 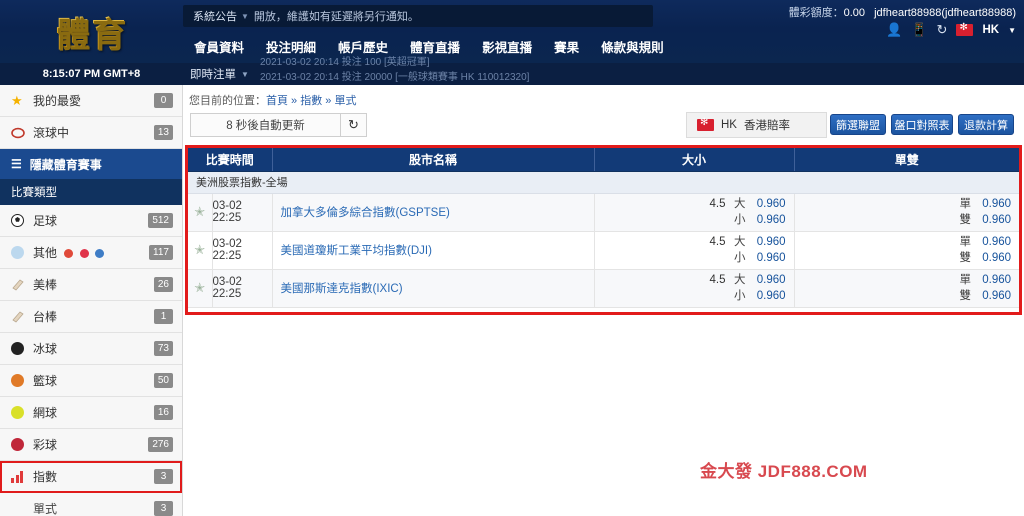 I want to click on market-name-link: 加拿大多倫多綜合指數(GSPTSE), so click(x=365, y=213).